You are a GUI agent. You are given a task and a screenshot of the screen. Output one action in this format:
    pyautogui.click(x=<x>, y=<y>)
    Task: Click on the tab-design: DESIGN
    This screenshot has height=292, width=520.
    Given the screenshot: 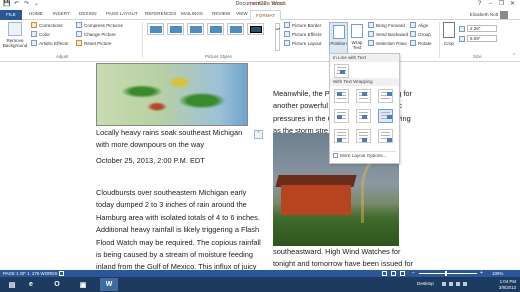 What is the action you would take?
    pyautogui.click(x=88, y=13)
    